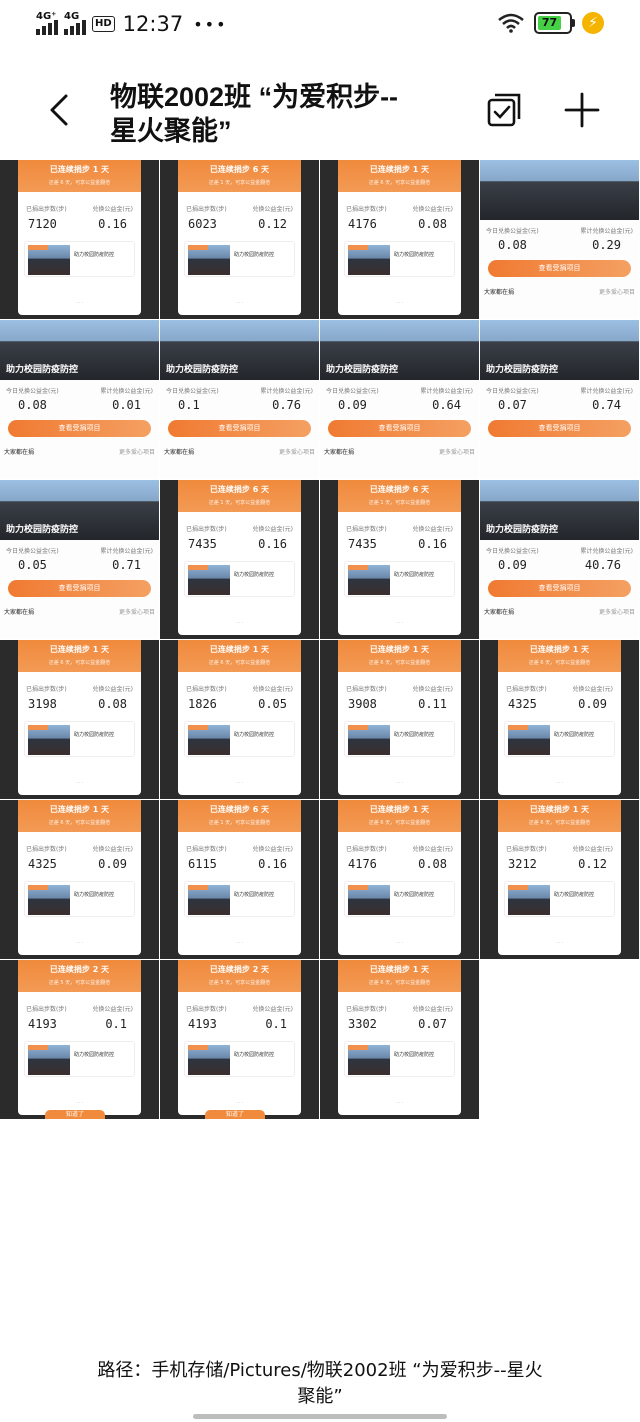 The image size is (640, 1422). What do you see at coordinates (79, 969) in the screenshot?
I see `streak-text: 已连续捐步 2 天` at bounding box center [79, 969].